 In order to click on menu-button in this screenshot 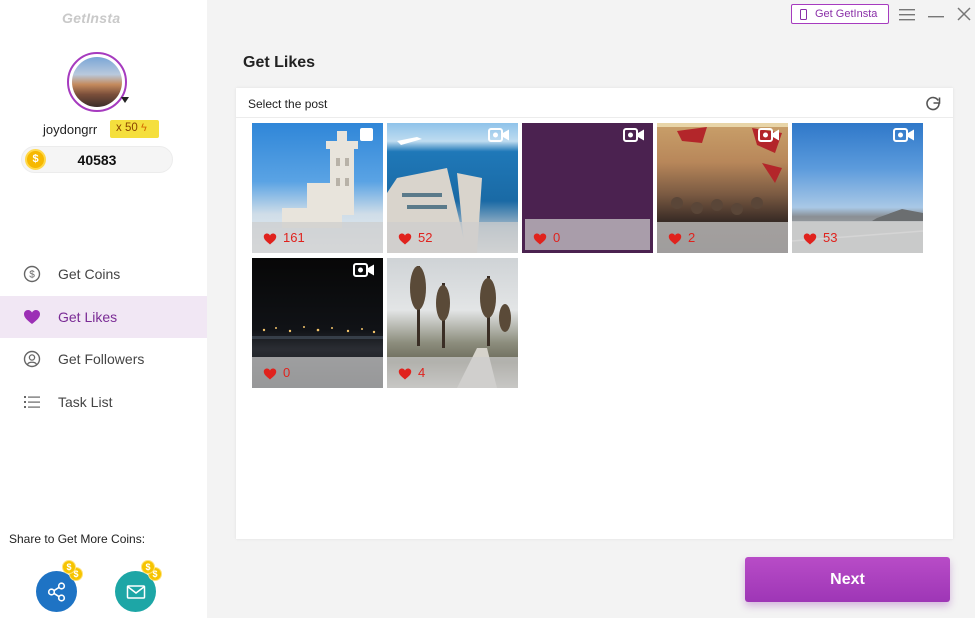, I will do `click(907, 14)`.